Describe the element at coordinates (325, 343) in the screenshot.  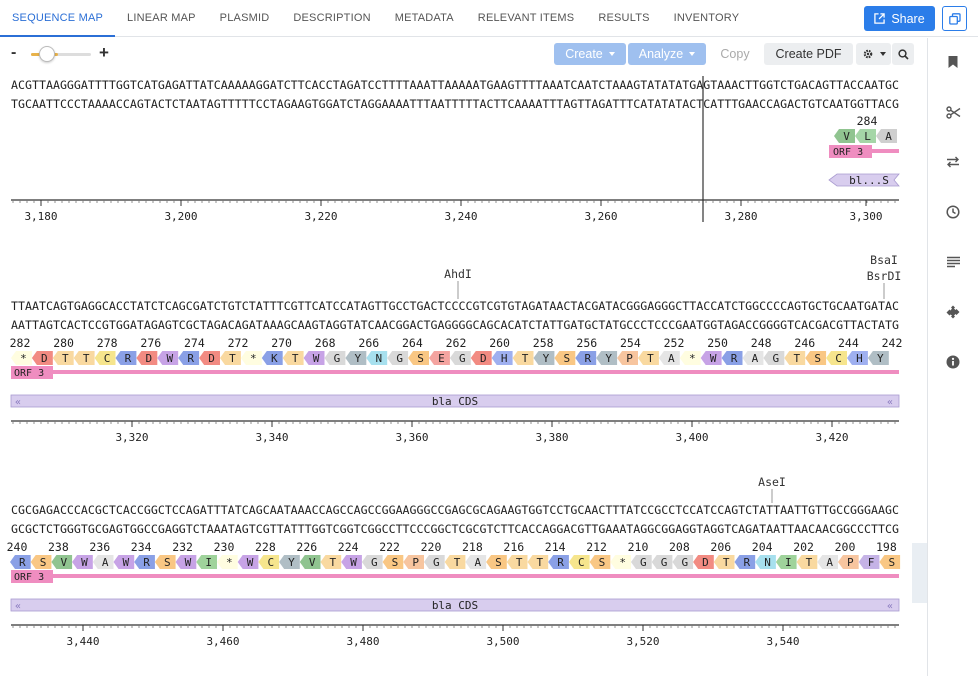
I see `aa-number: 268` at that location.